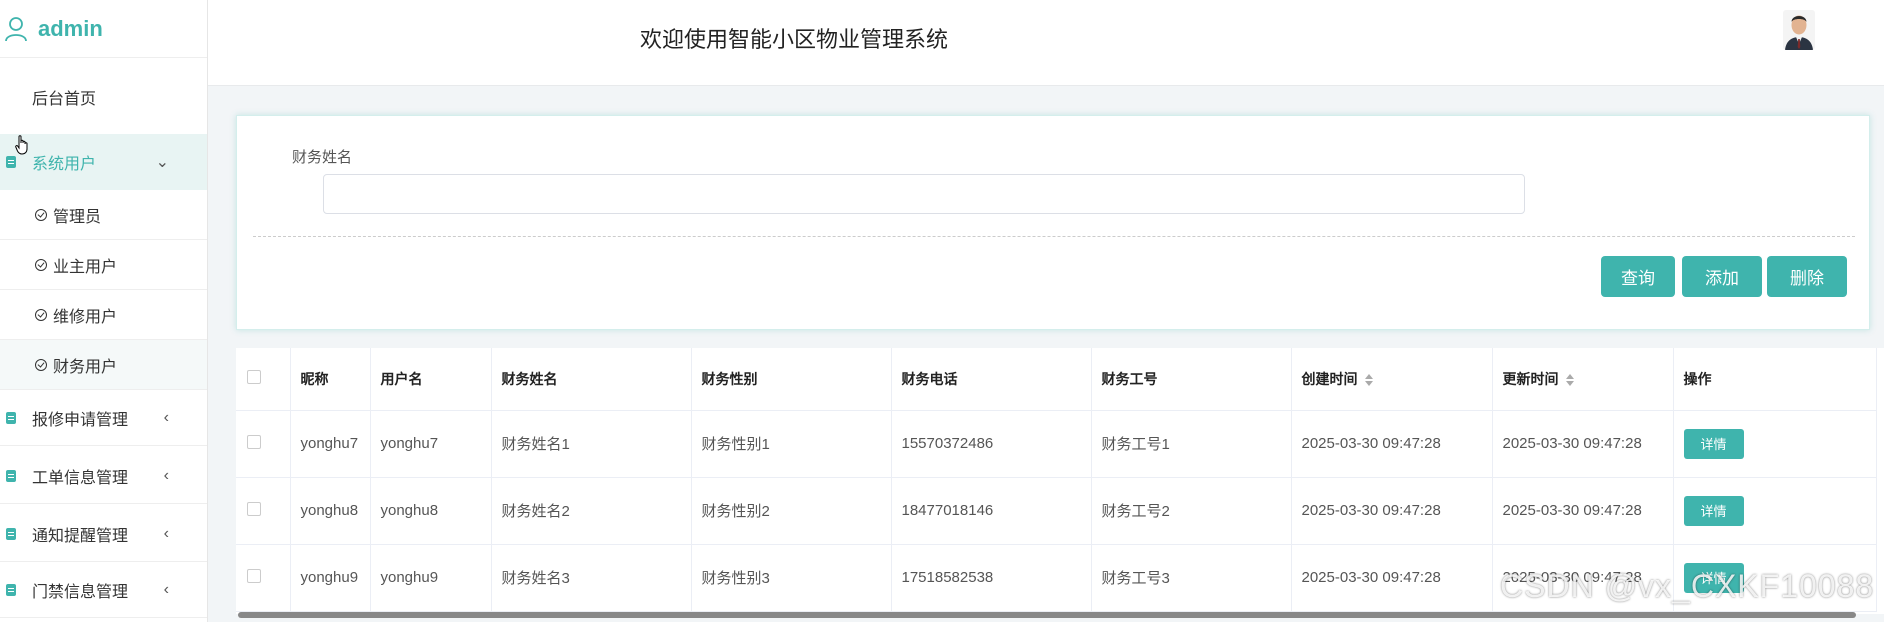 This screenshot has width=1884, height=622. I want to click on sidebar-item-label: 报修申请管理, so click(80, 420).